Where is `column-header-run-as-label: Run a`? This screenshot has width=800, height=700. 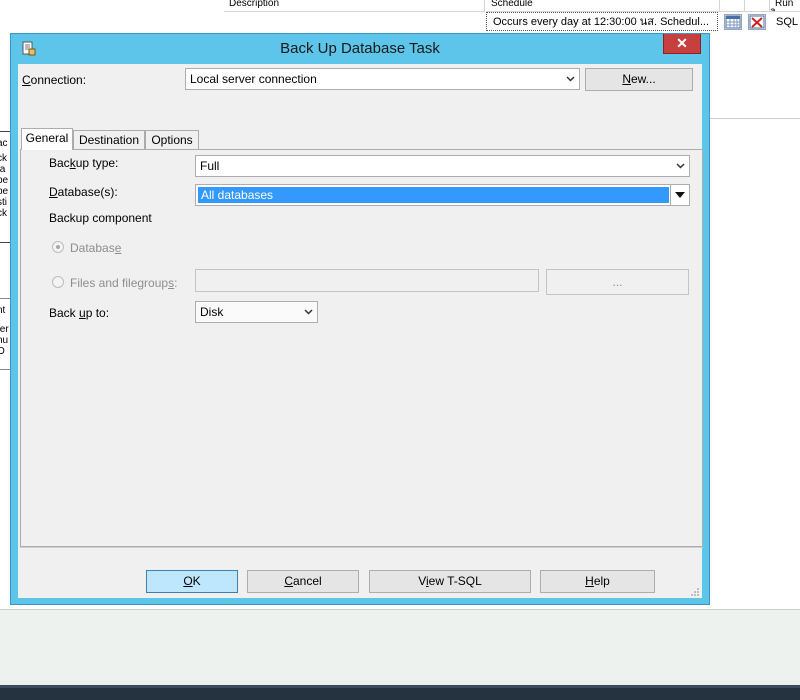
column-header-run-as-label: Run a is located at coordinates (782, 6).